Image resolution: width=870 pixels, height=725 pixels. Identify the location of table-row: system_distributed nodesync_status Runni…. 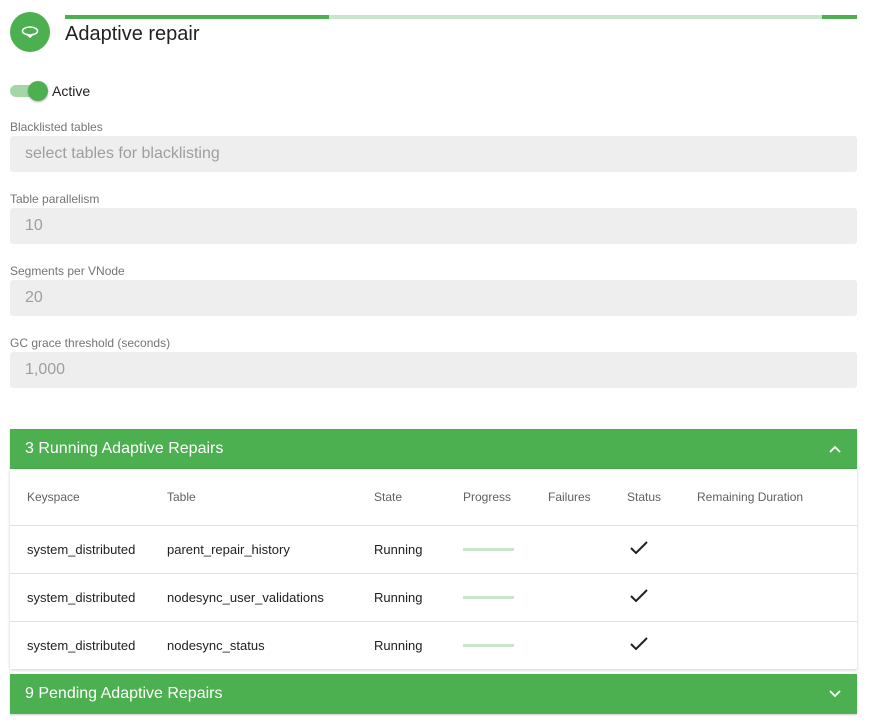
(433, 645).